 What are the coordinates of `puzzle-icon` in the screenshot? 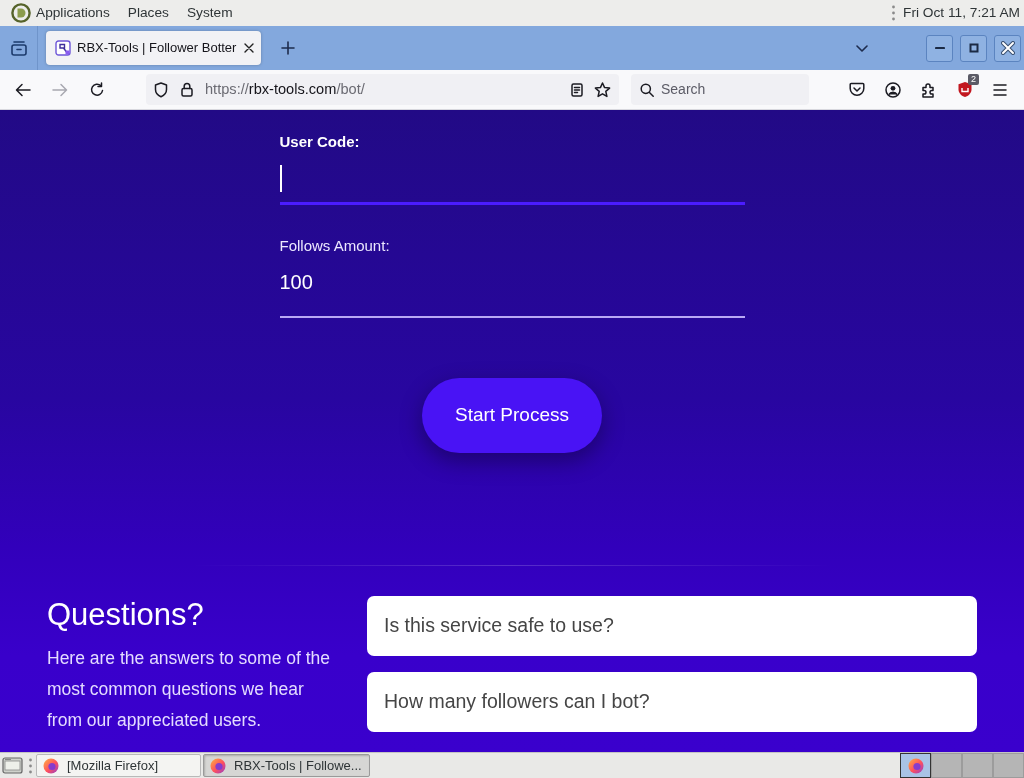 It's located at (929, 89).